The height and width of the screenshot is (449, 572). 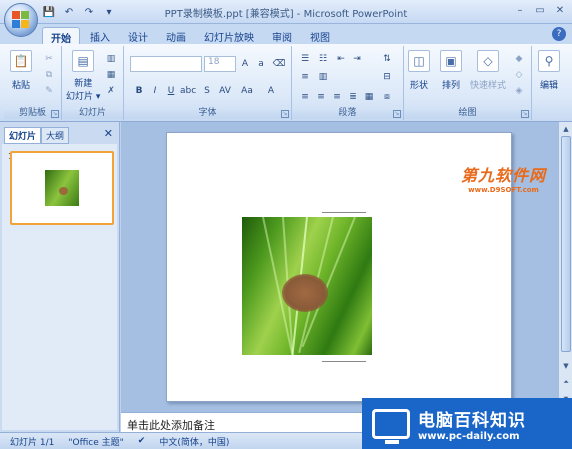 What do you see at coordinates (320, 35) in the screenshot?
I see `tab-view: 视图` at bounding box center [320, 35].